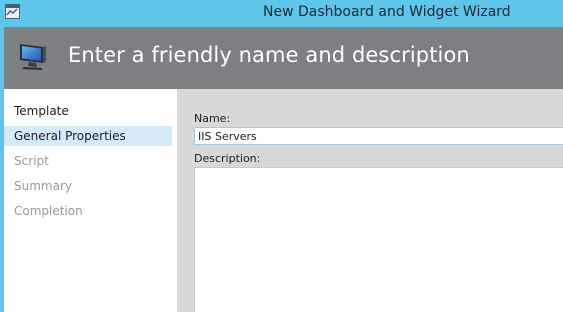 The height and width of the screenshot is (312, 563). Describe the element at coordinates (212, 118) in the screenshot. I see `name-label: Name:` at that location.